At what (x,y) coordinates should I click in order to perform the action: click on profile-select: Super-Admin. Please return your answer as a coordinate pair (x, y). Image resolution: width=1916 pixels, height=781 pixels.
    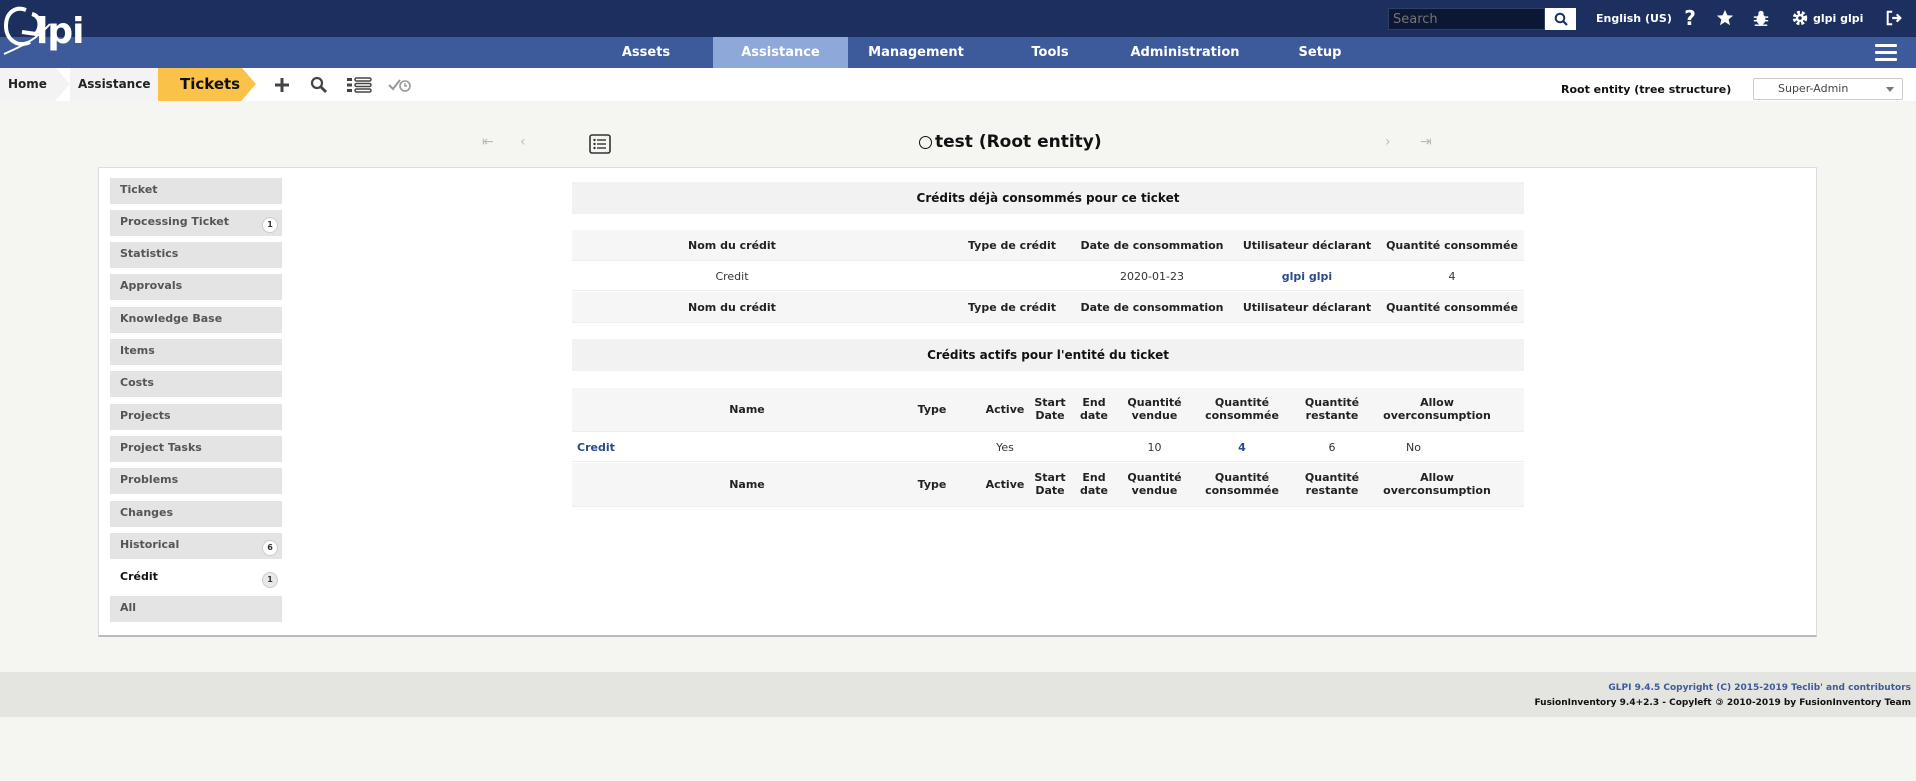
    Looking at the image, I should click on (1828, 89).